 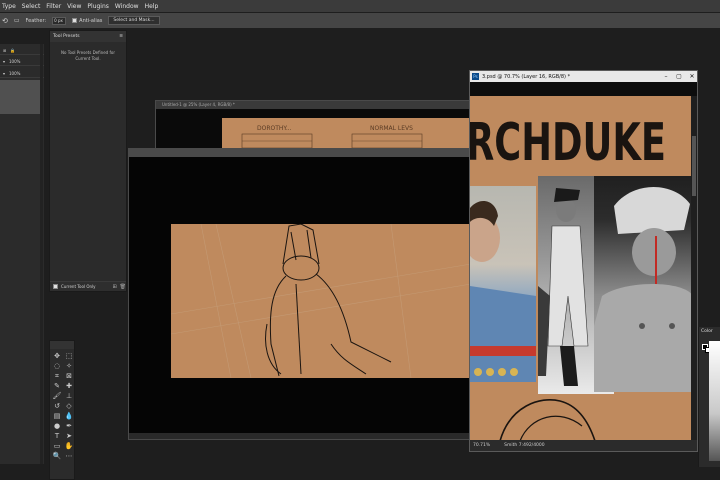 What do you see at coordinates (123, 287) in the screenshot?
I see `trash-icon: 🗑` at bounding box center [123, 287].